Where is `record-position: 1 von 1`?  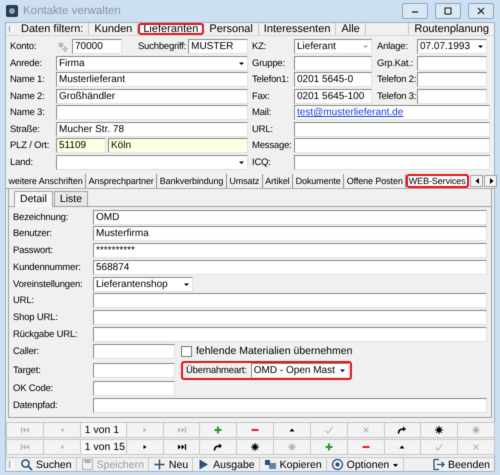 record-position: 1 von 1 is located at coordinates (103, 430).